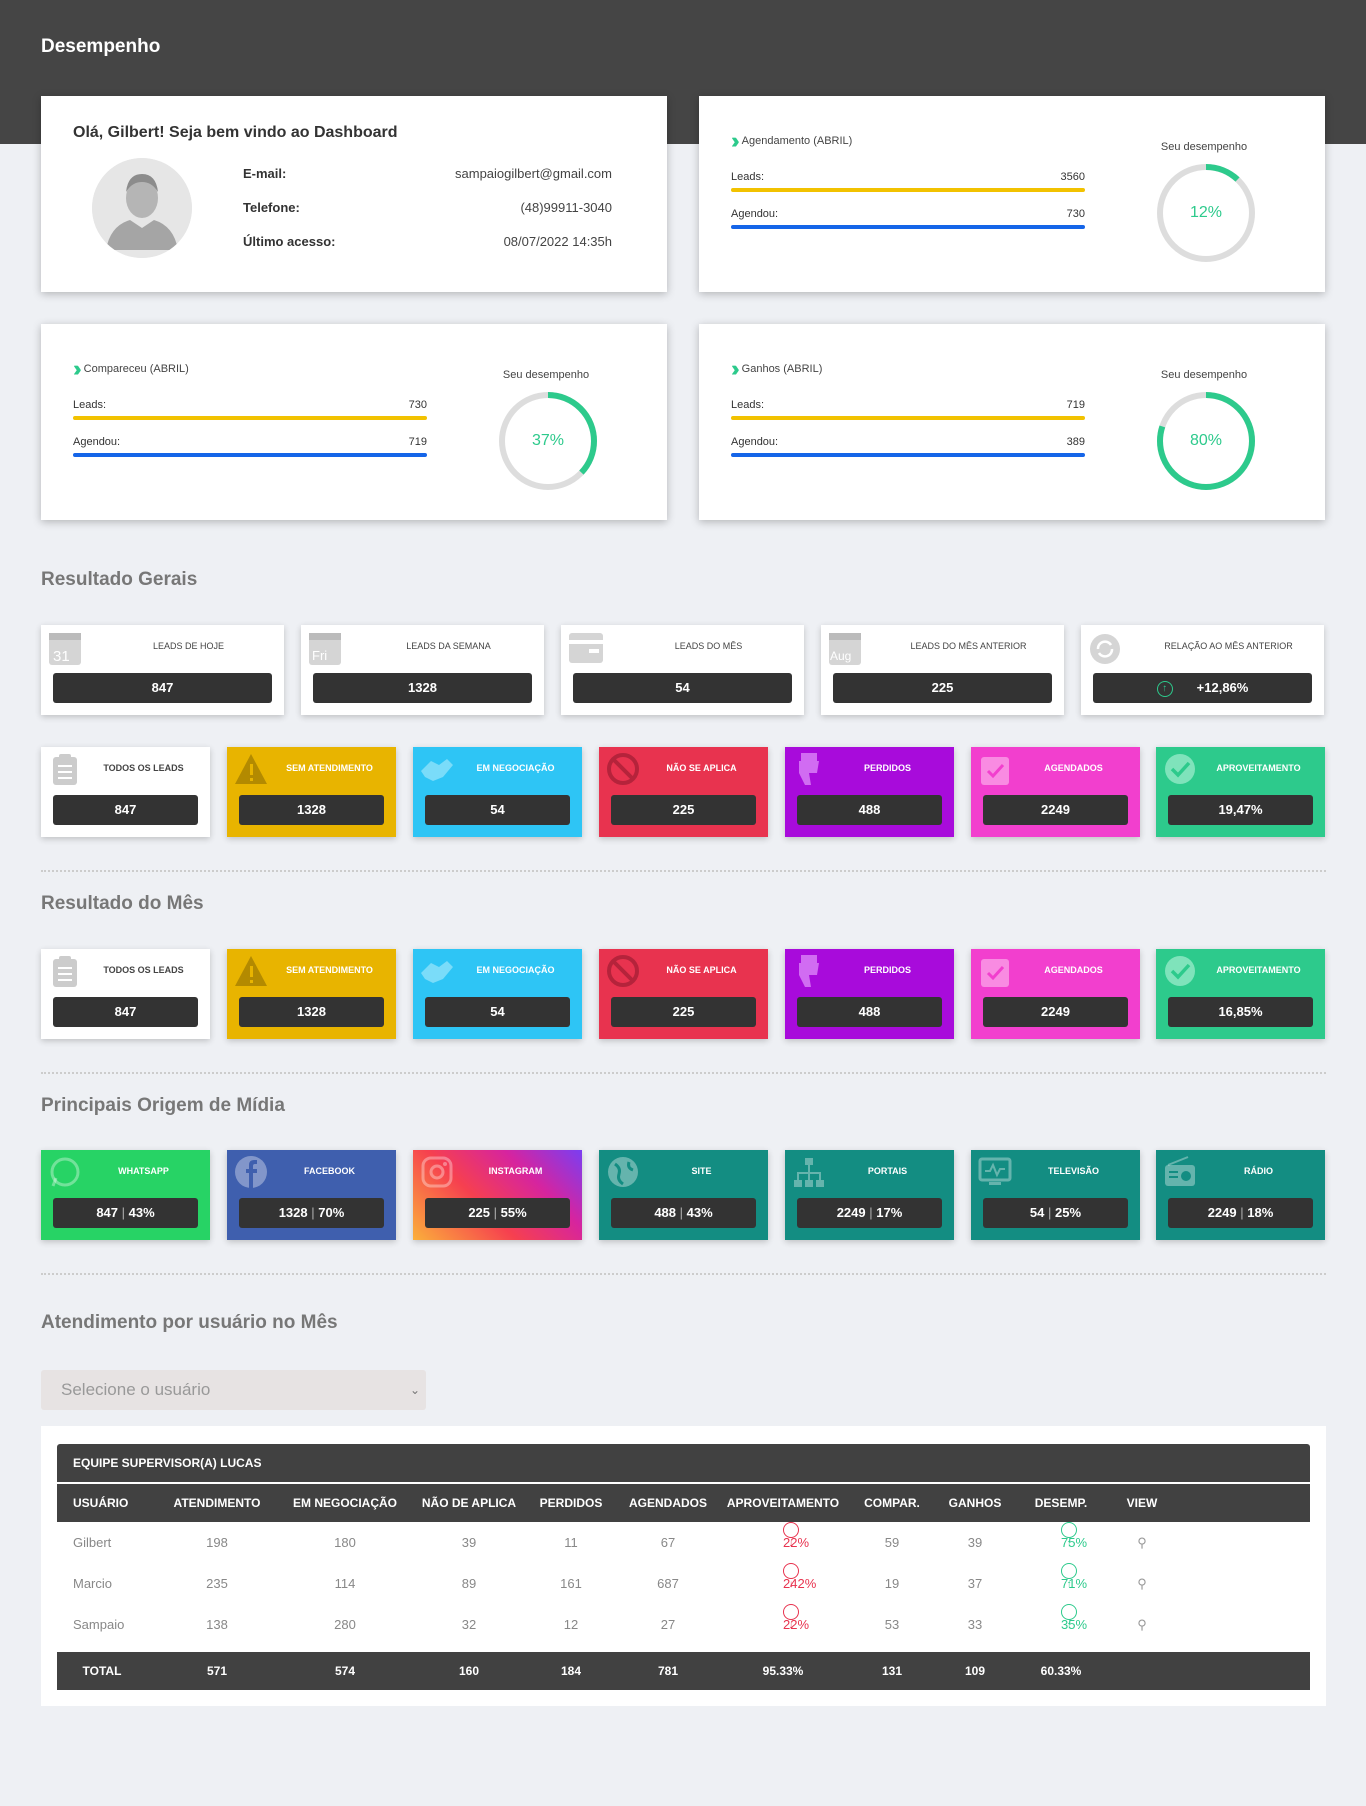  I want to click on status-tile-6: APROVEITAMENTO 19,47%, so click(1240, 792).